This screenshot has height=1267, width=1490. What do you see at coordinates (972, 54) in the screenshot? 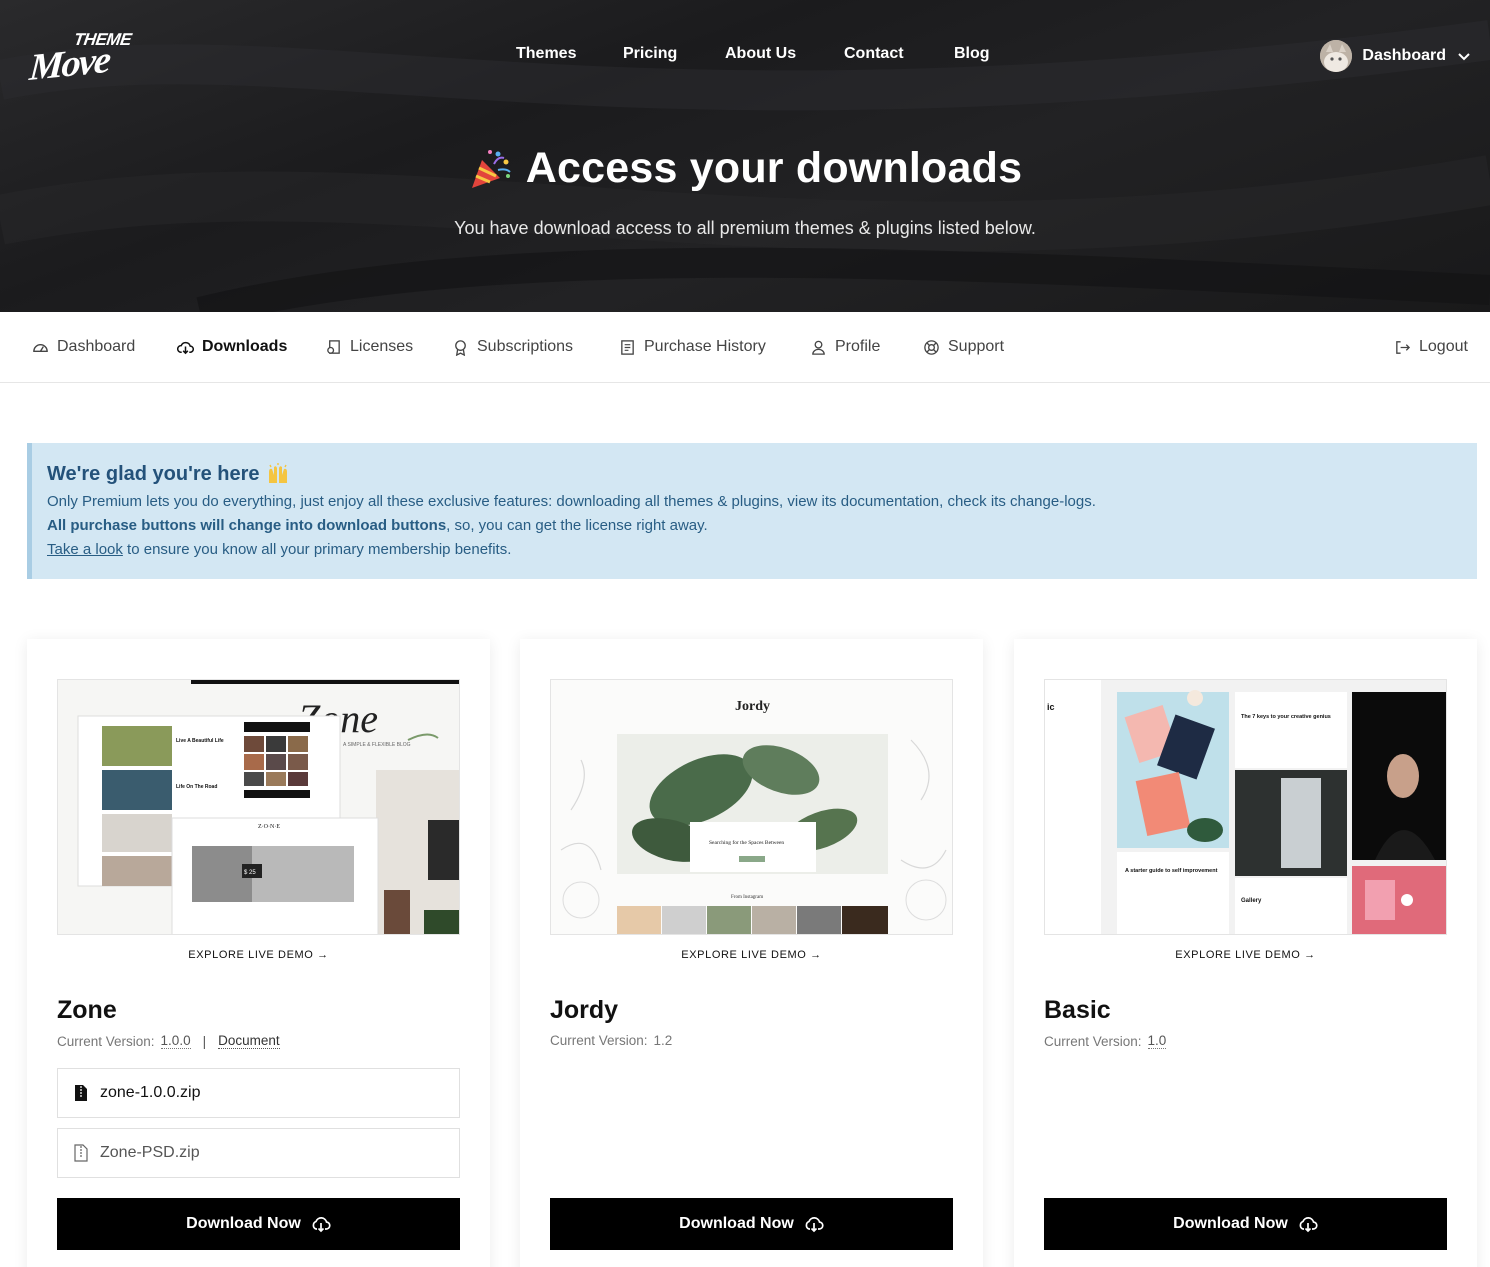
I see `nav-blog: Blog` at bounding box center [972, 54].